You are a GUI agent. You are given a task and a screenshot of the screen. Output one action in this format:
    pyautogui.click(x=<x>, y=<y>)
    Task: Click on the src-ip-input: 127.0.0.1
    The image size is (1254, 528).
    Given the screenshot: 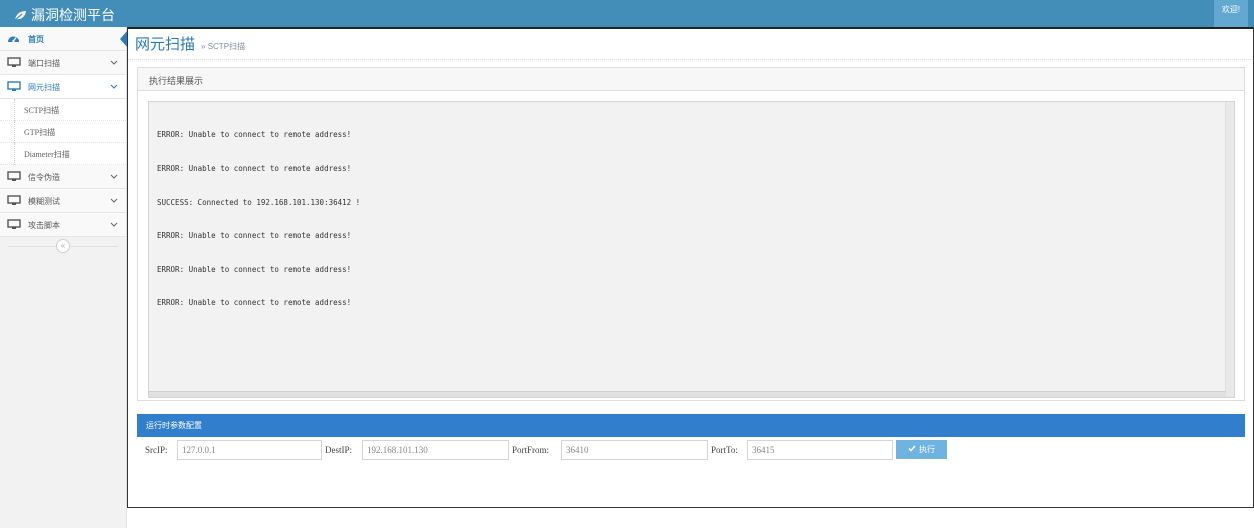 What is the action you would take?
    pyautogui.click(x=249, y=450)
    